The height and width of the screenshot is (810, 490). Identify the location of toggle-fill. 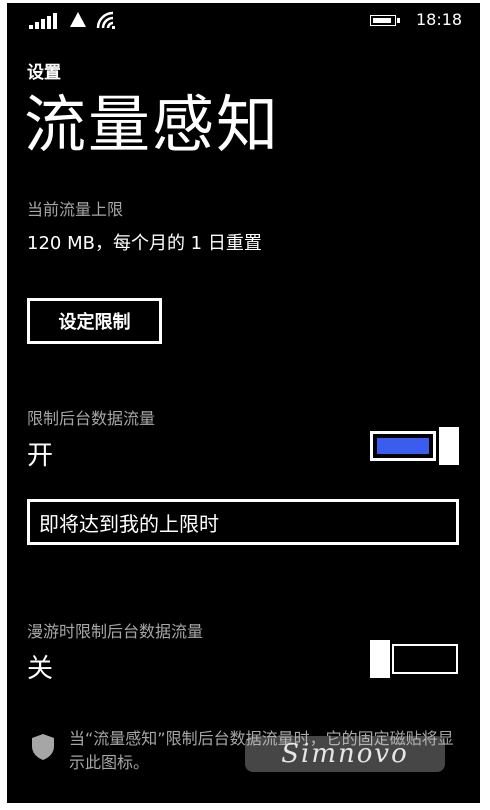
(403, 446).